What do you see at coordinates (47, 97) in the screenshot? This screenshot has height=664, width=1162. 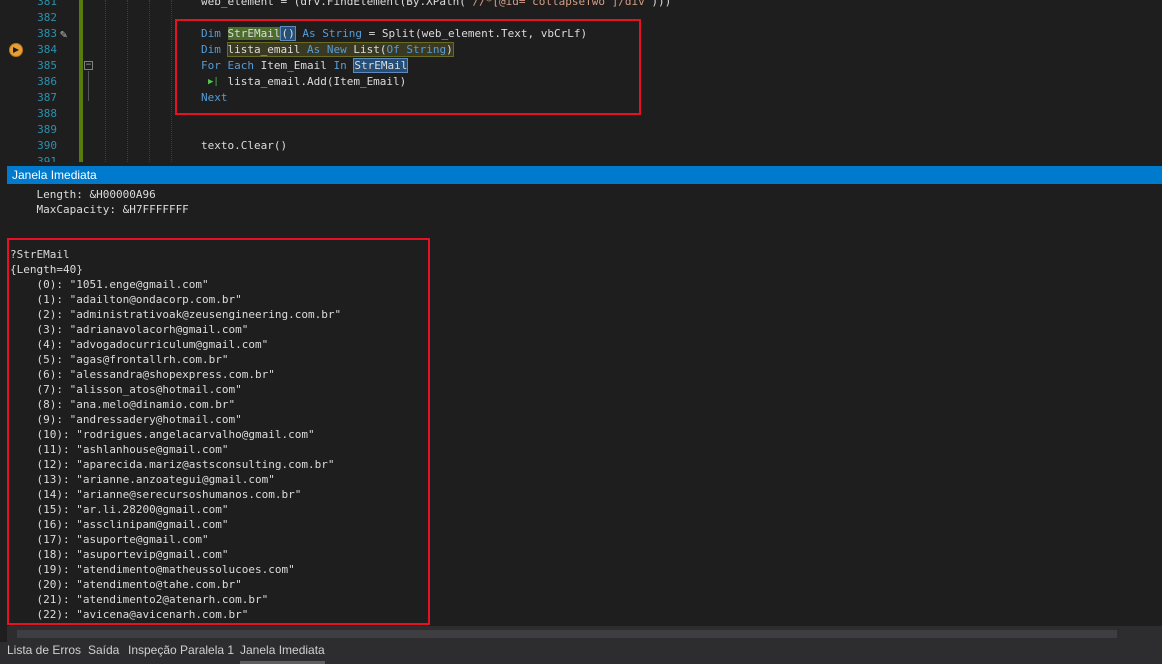 I see `line-number: 387` at bounding box center [47, 97].